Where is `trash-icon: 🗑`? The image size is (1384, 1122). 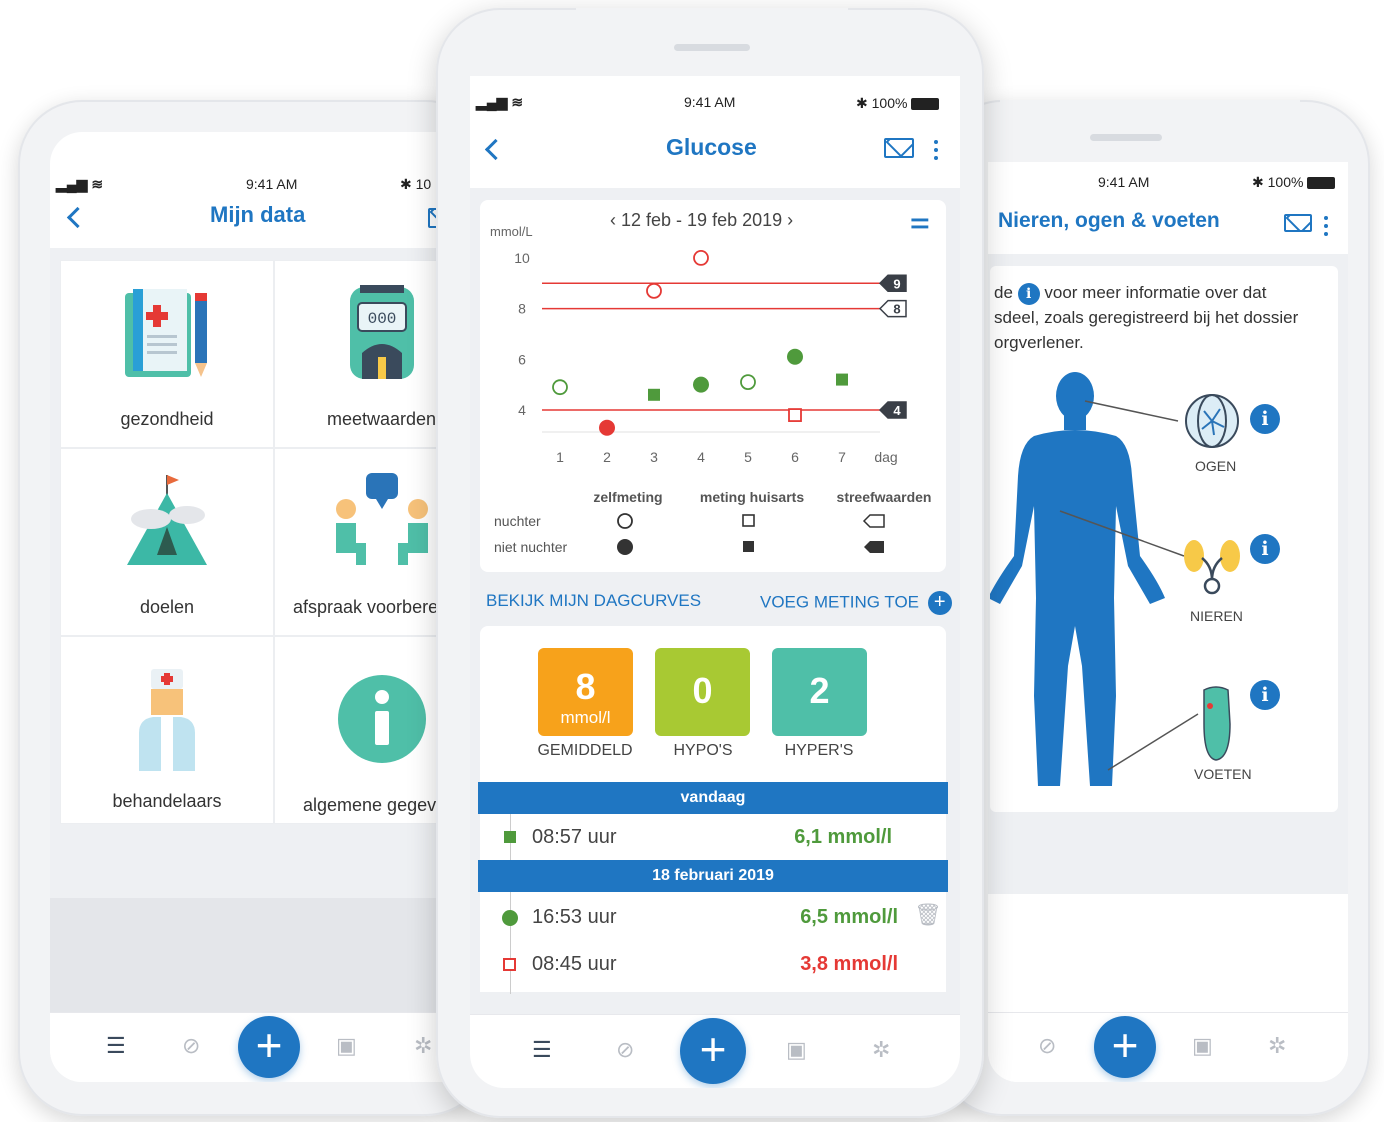 trash-icon: 🗑 is located at coordinates (928, 915).